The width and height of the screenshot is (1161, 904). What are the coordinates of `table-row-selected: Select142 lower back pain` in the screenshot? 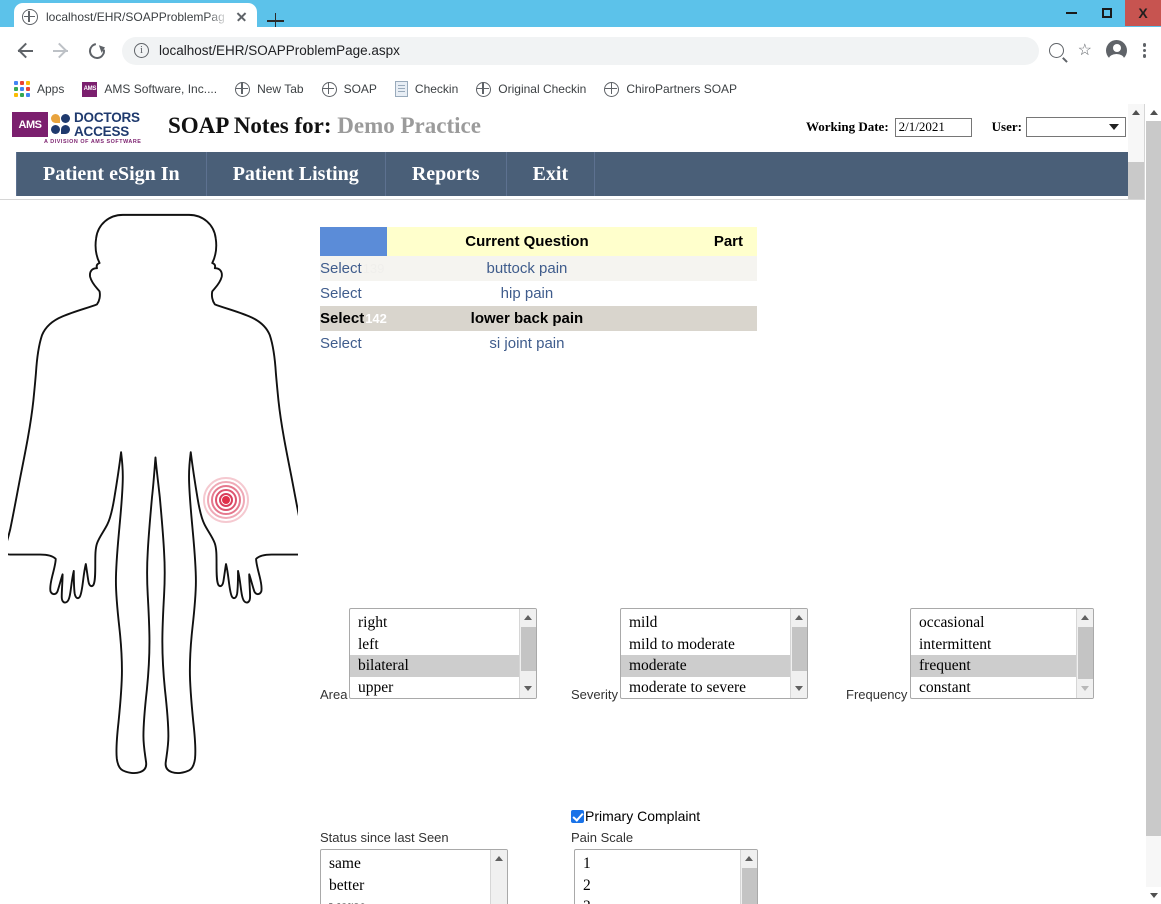 It's located at (538, 318).